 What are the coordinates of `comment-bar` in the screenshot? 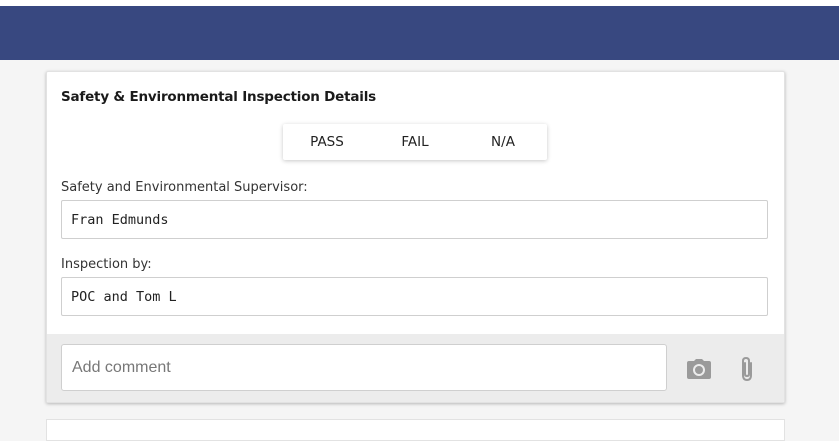 It's located at (415, 368).